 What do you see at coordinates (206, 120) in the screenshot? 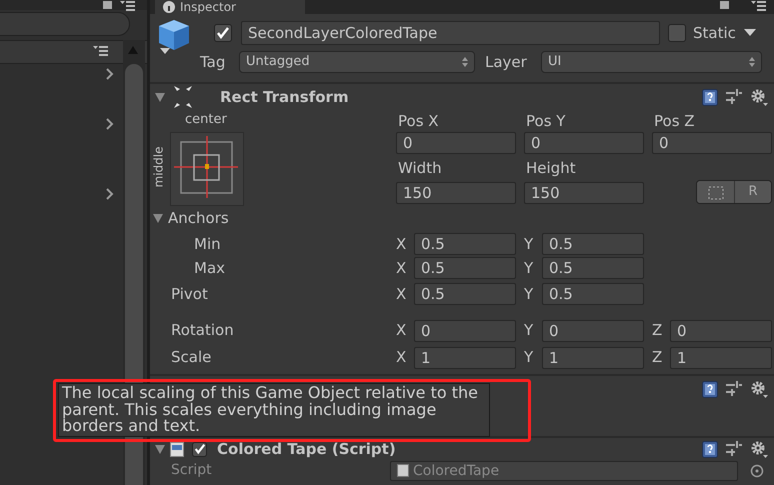
I see `anchor-horizontal-label: center` at bounding box center [206, 120].